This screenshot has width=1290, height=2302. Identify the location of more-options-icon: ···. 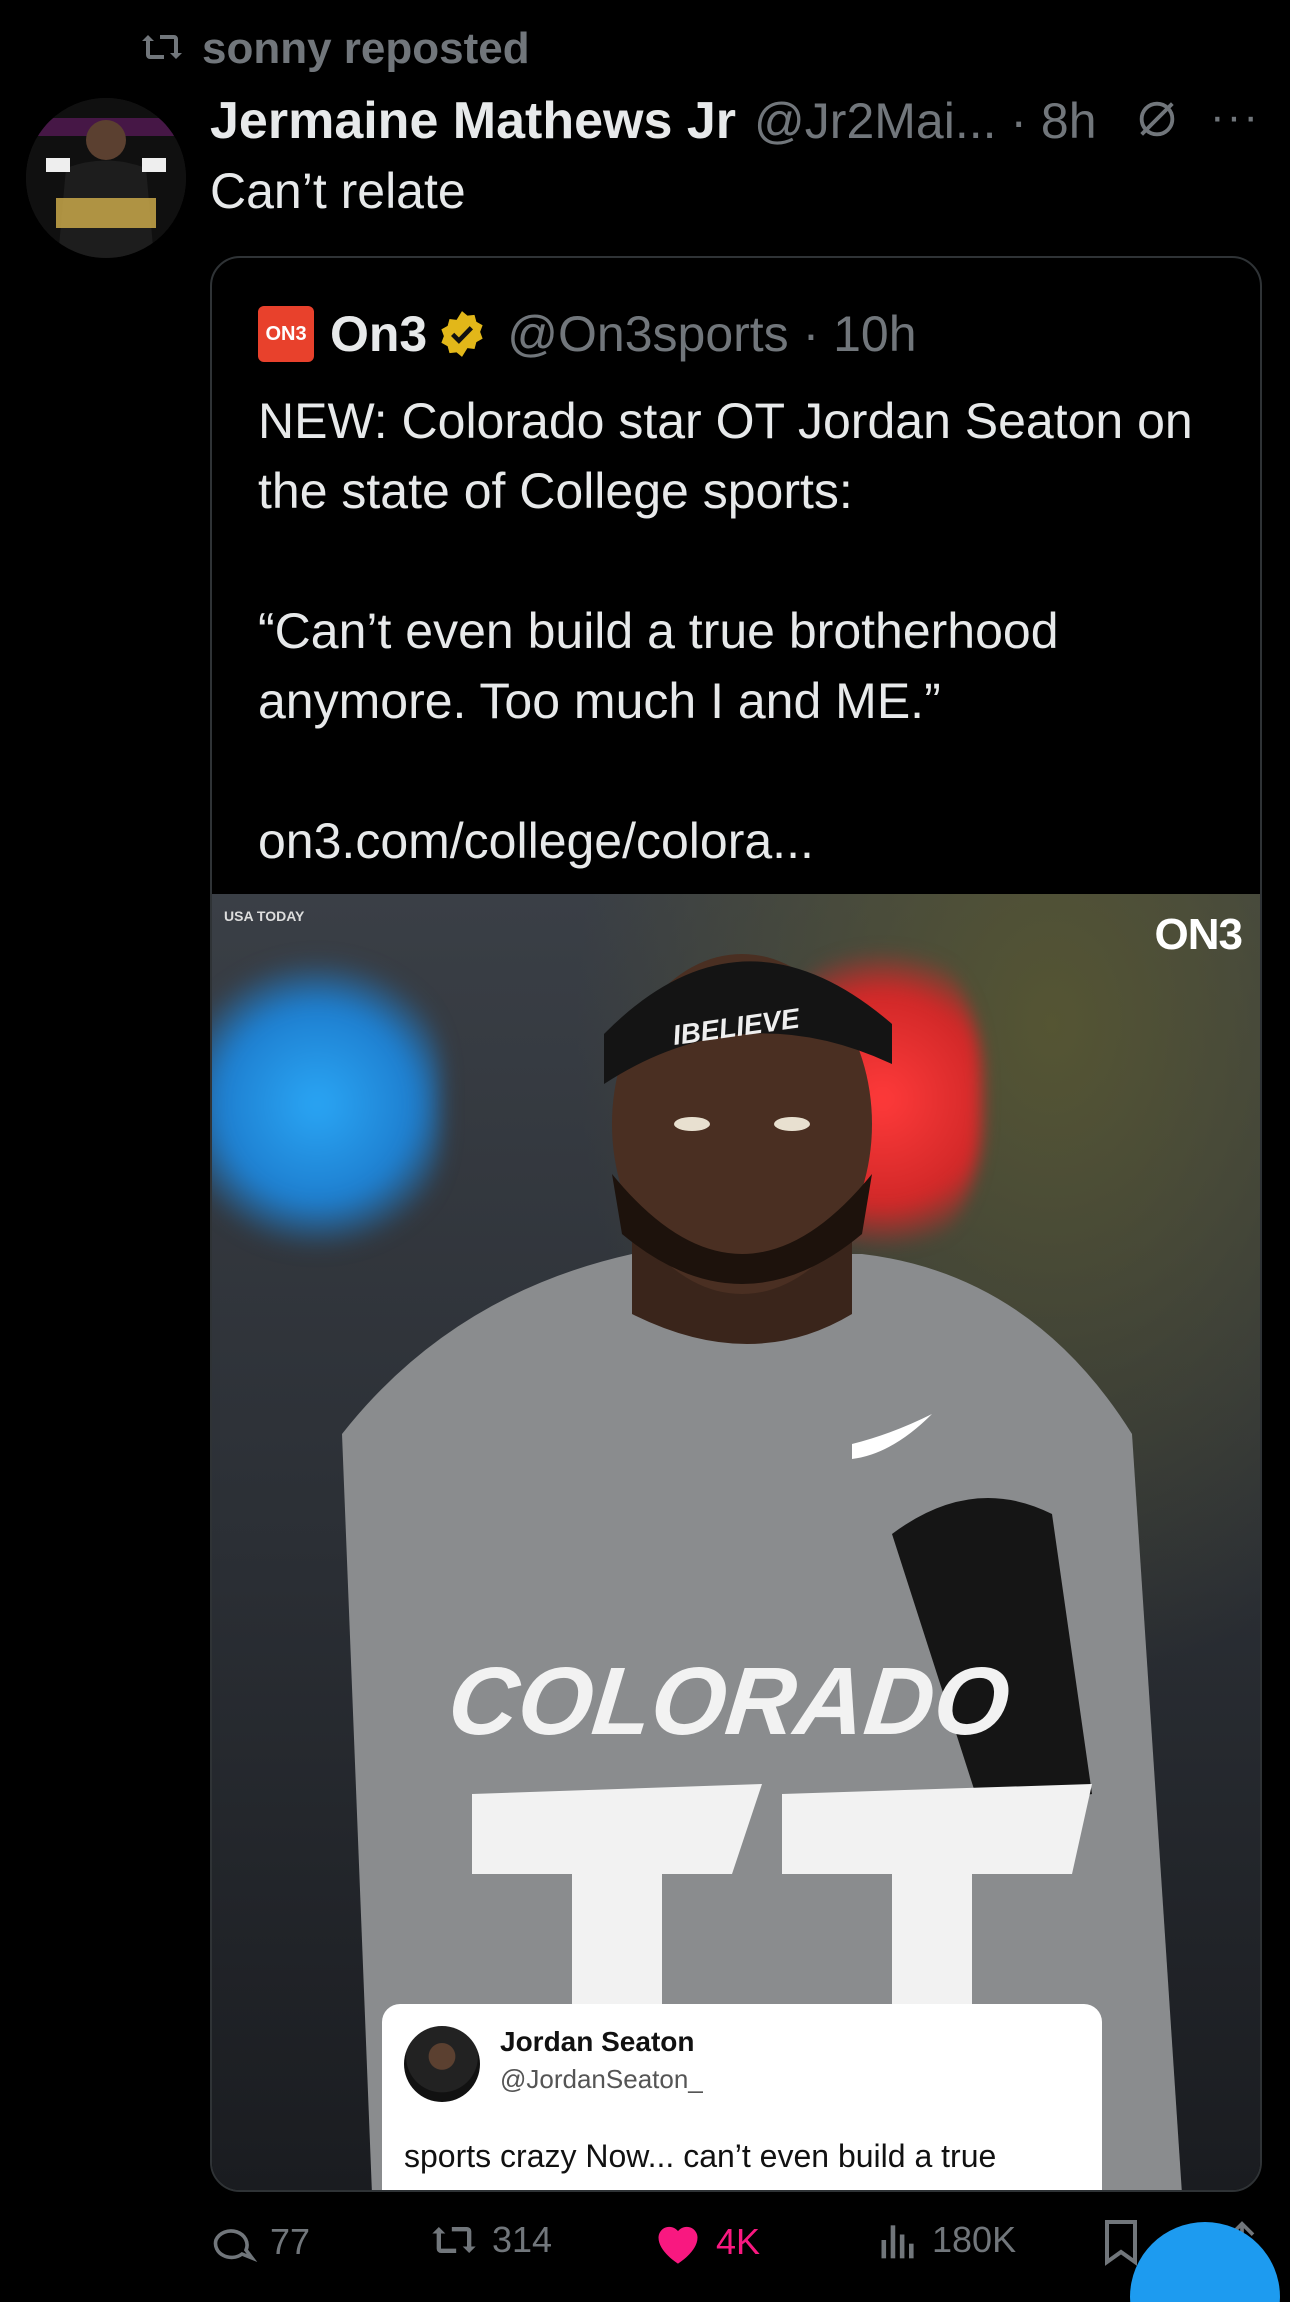
(1235, 117).